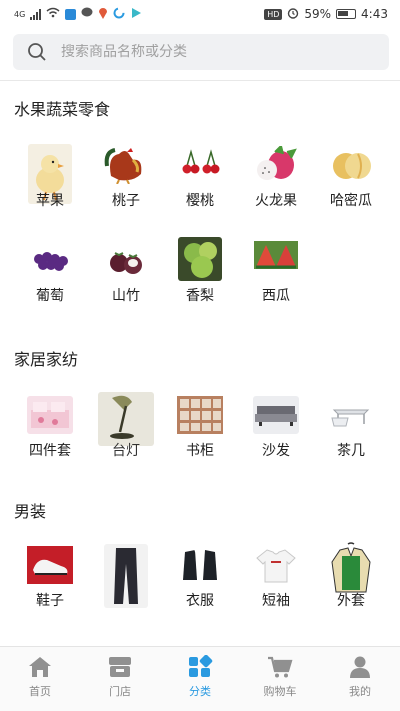 Image resolution: width=400 pixels, height=711 pixels. I want to click on watermelon-image, so click(276, 255).